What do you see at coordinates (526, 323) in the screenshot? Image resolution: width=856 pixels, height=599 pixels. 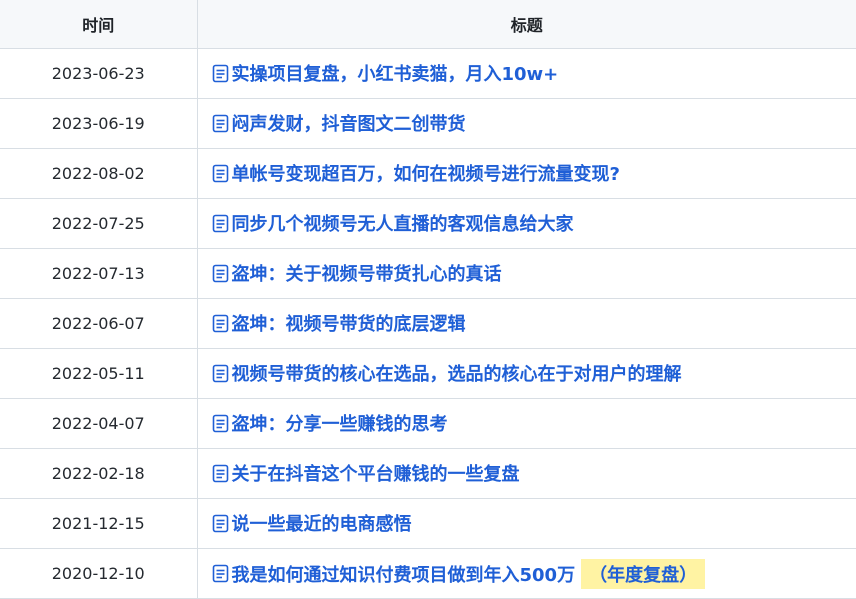 I see `row-title-cell: 盗坤：视频号带货的底层逻辑` at bounding box center [526, 323].